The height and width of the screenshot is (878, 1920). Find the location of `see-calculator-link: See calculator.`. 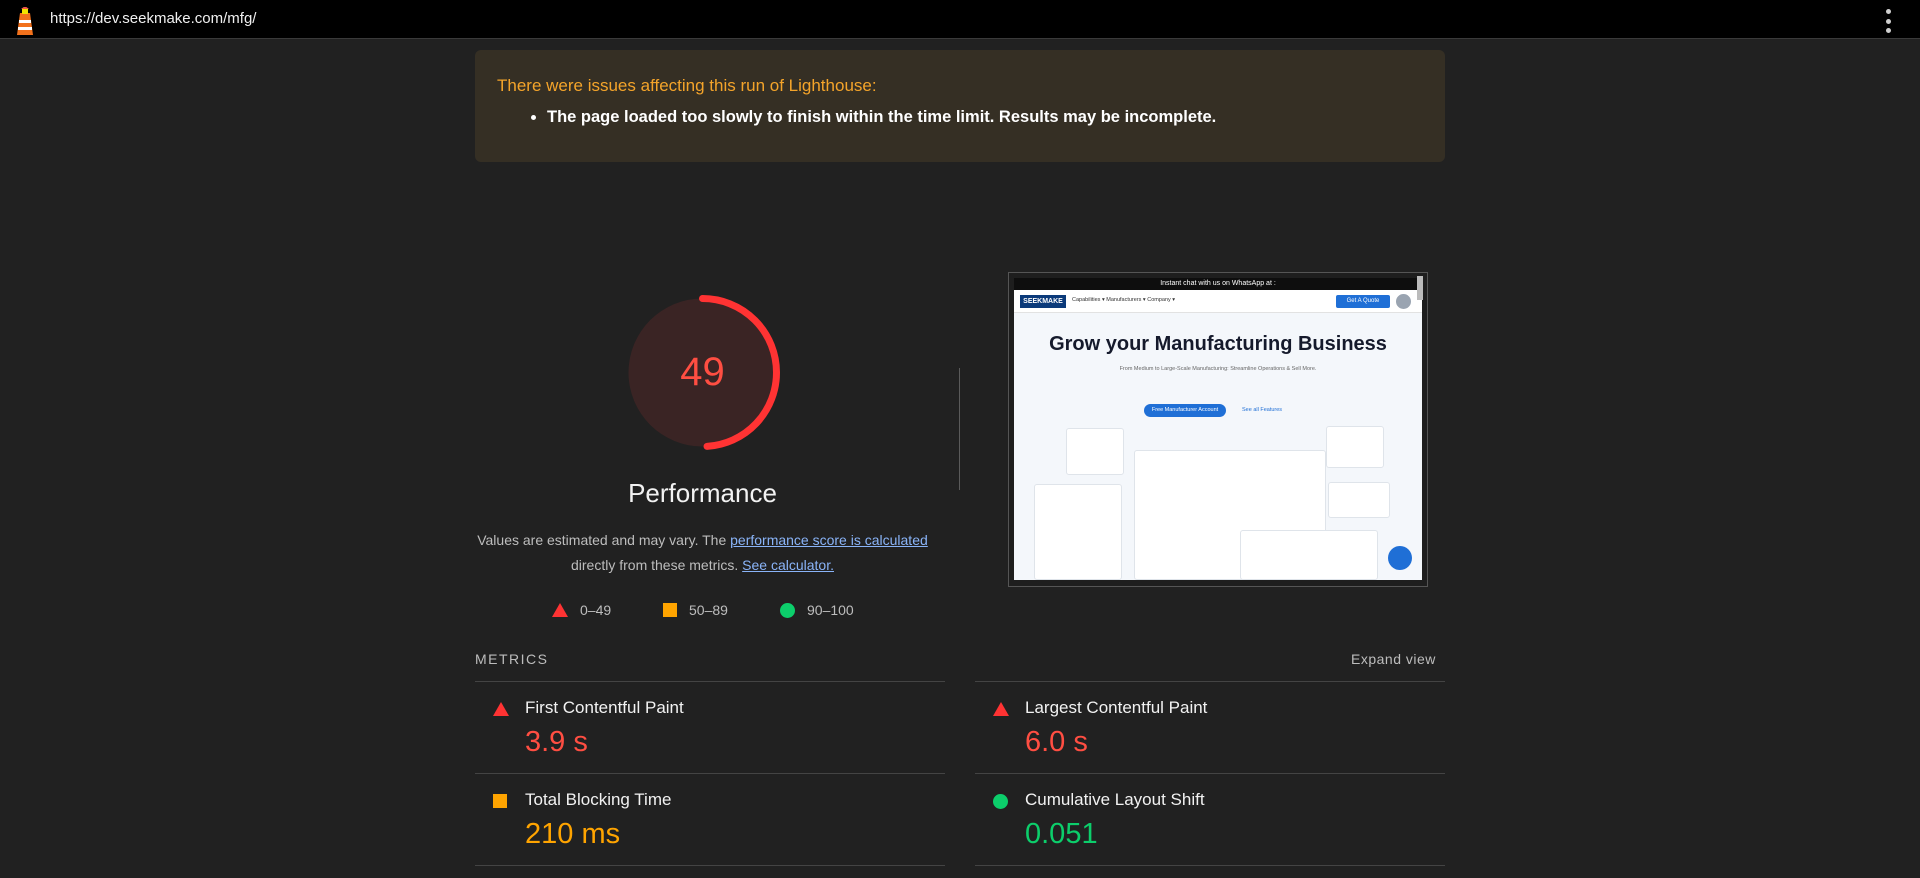

see-calculator-link: See calculator. is located at coordinates (788, 565).